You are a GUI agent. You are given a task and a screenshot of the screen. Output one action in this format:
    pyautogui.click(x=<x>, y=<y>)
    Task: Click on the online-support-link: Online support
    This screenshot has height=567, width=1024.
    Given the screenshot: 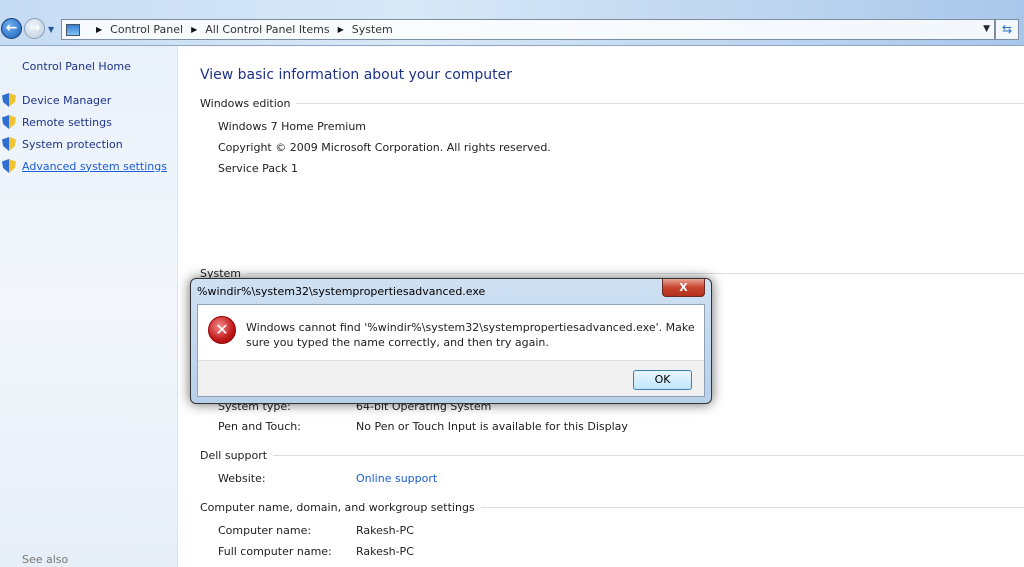 What is the action you would take?
    pyautogui.click(x=396, y=478)
    